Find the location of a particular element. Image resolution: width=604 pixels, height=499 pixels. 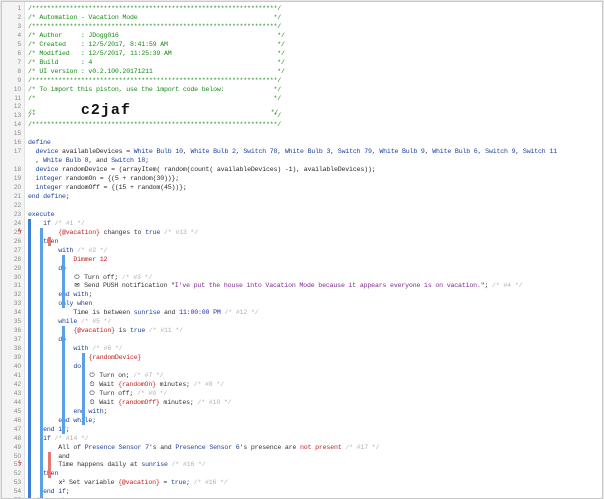

code-line: /* Created : 12/5/2017, 8:41:59 AM */ is located at coordinates (156, 44).